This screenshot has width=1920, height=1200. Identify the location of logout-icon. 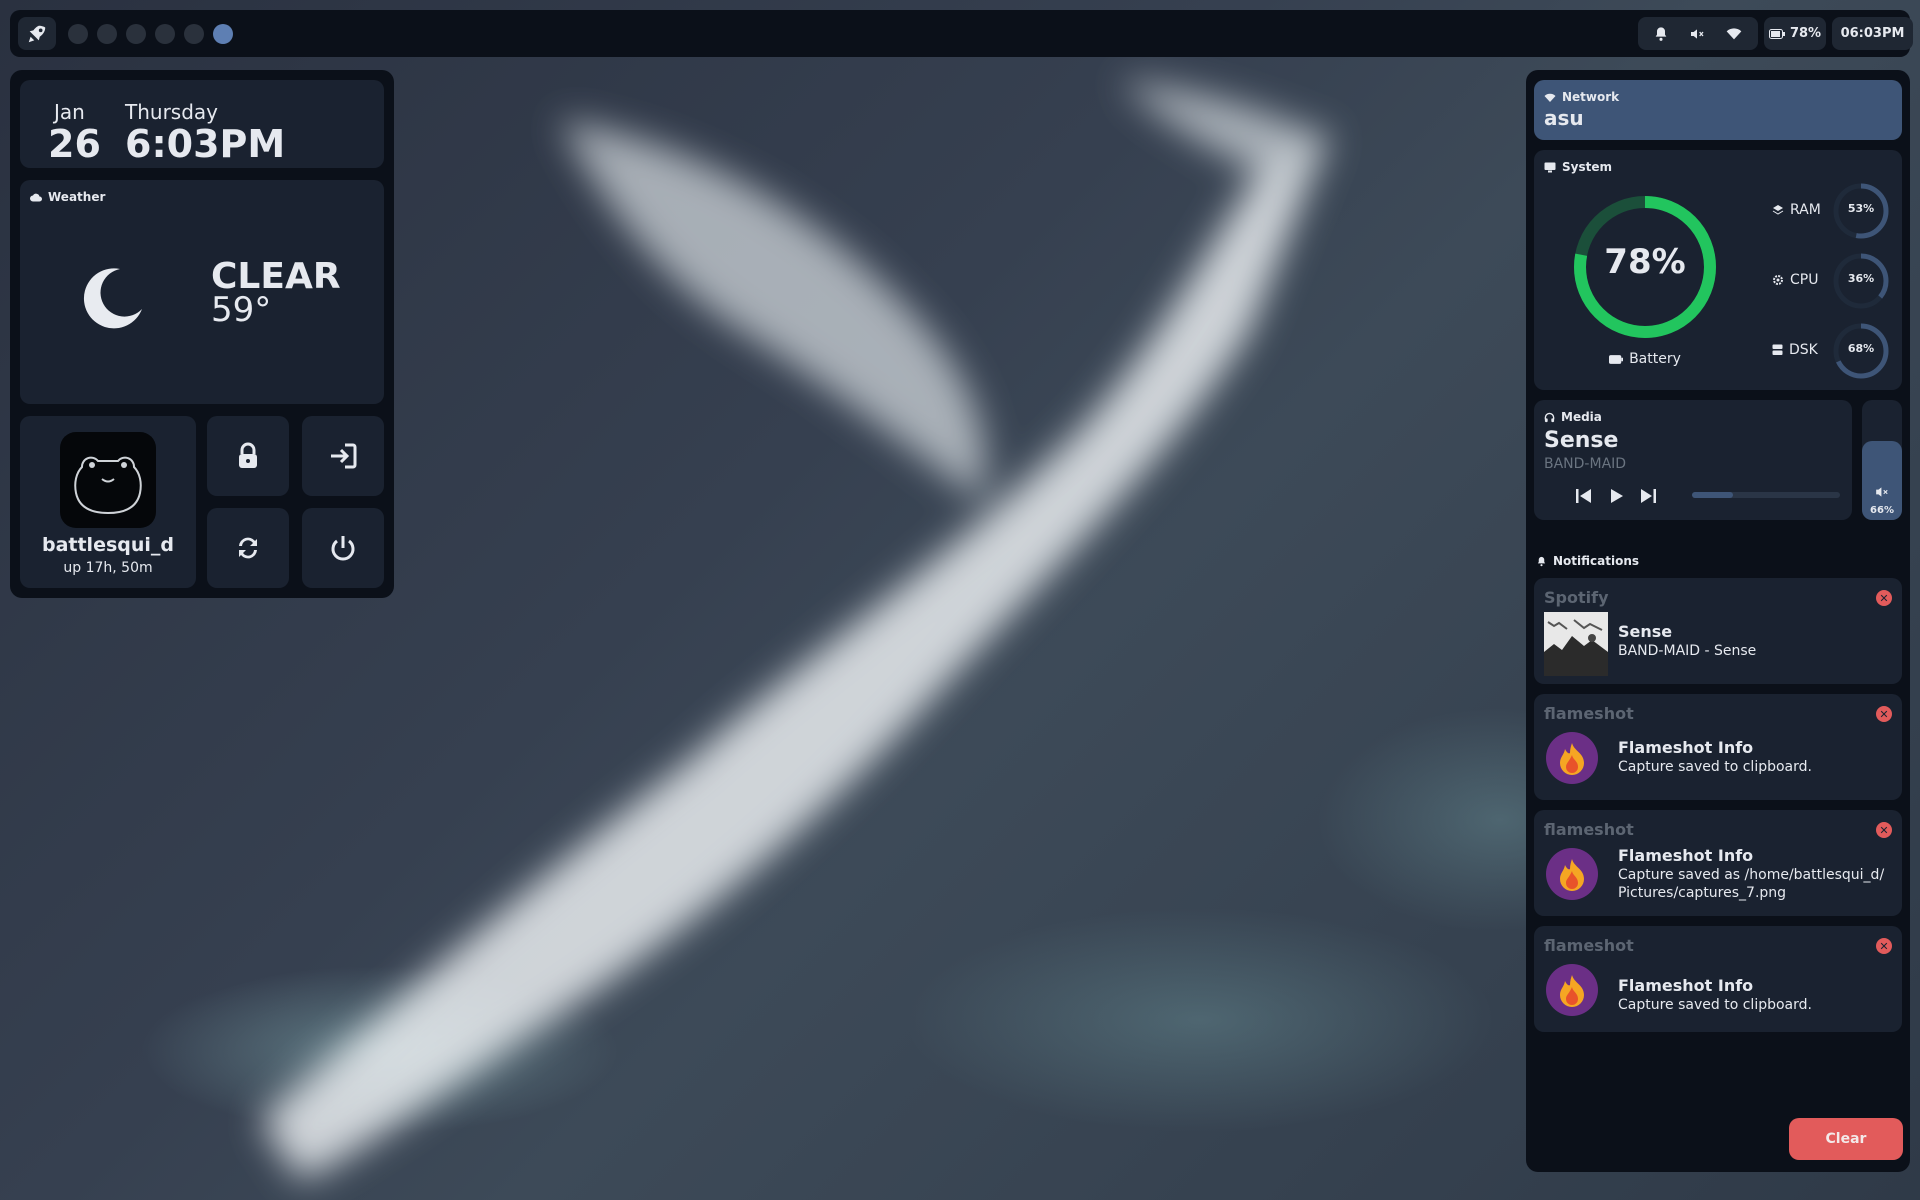
(344, 456).